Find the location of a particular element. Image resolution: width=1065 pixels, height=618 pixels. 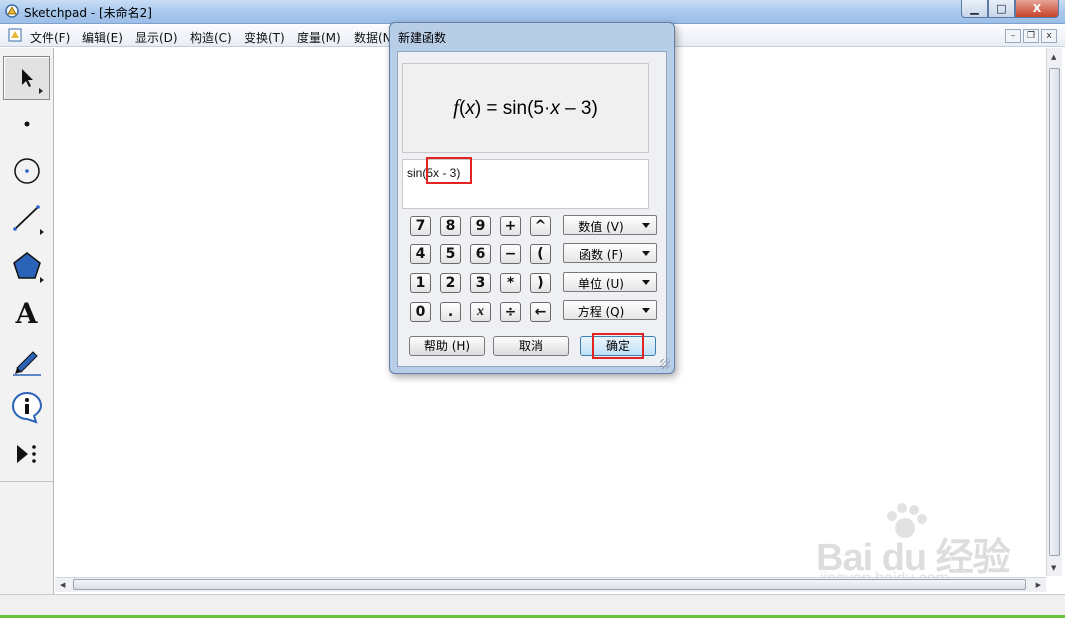

compass-tool is located at coordinates (26, 171).